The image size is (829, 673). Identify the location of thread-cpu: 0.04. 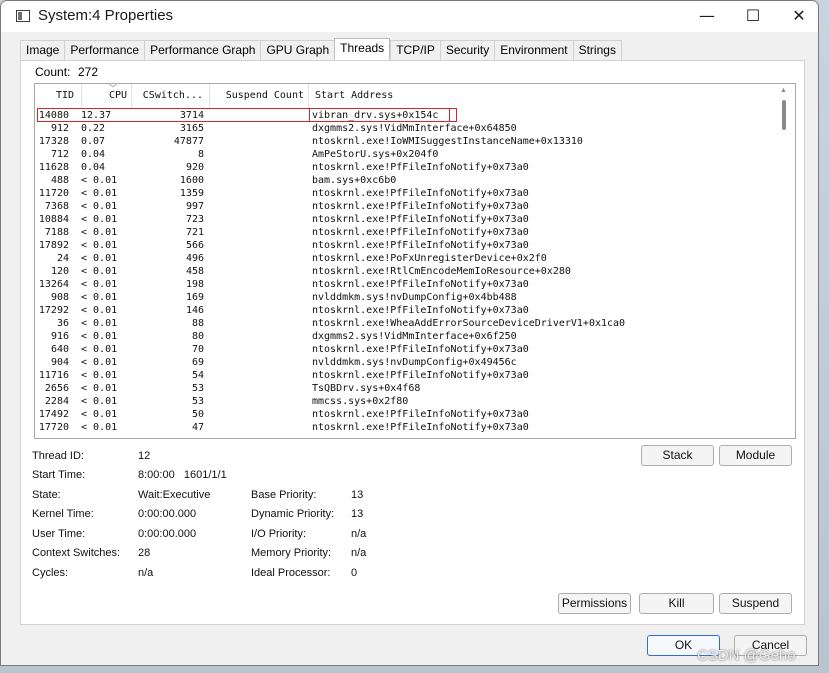
(93, 154).